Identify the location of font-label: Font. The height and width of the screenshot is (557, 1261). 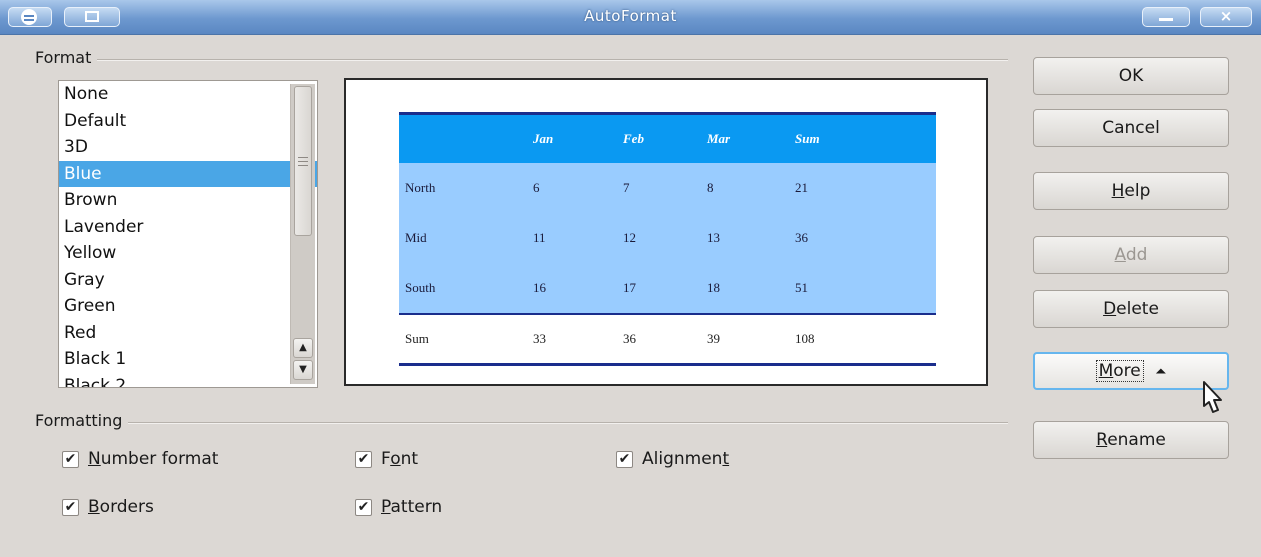
(400, 459).